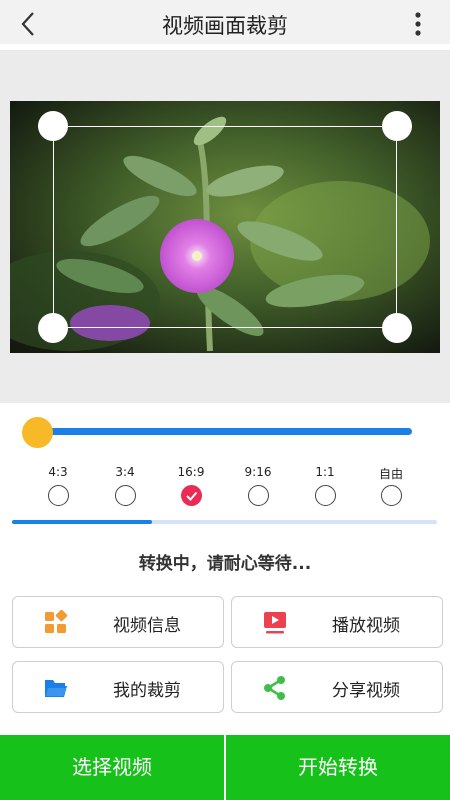  Describe the element at coordinates (58, 472) in the screenshot. I see `ratio-label: 4:3` at that location.